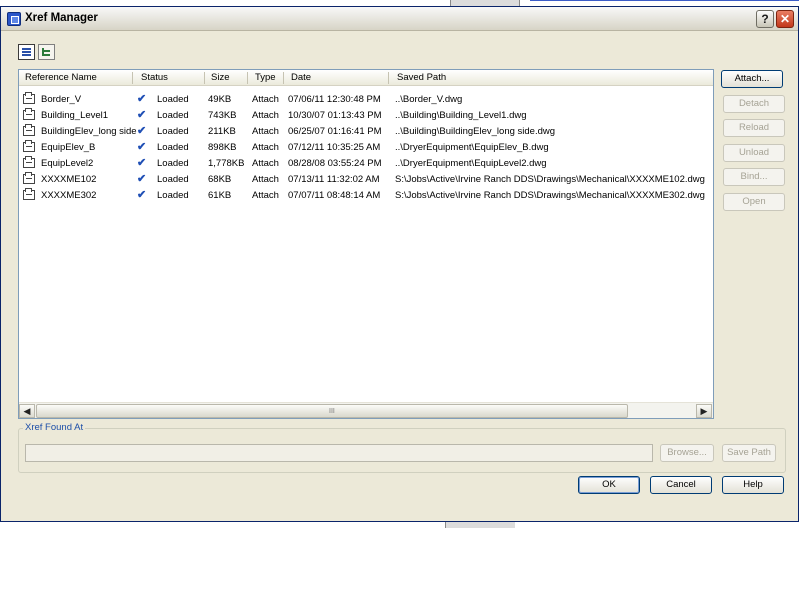 Image resolution: width=799 pixels, height=590 pixels. What do you see at coordinates (754, 128) in the screenshot?
I see `reload-button: Reload` at bounding box center [754, 128].